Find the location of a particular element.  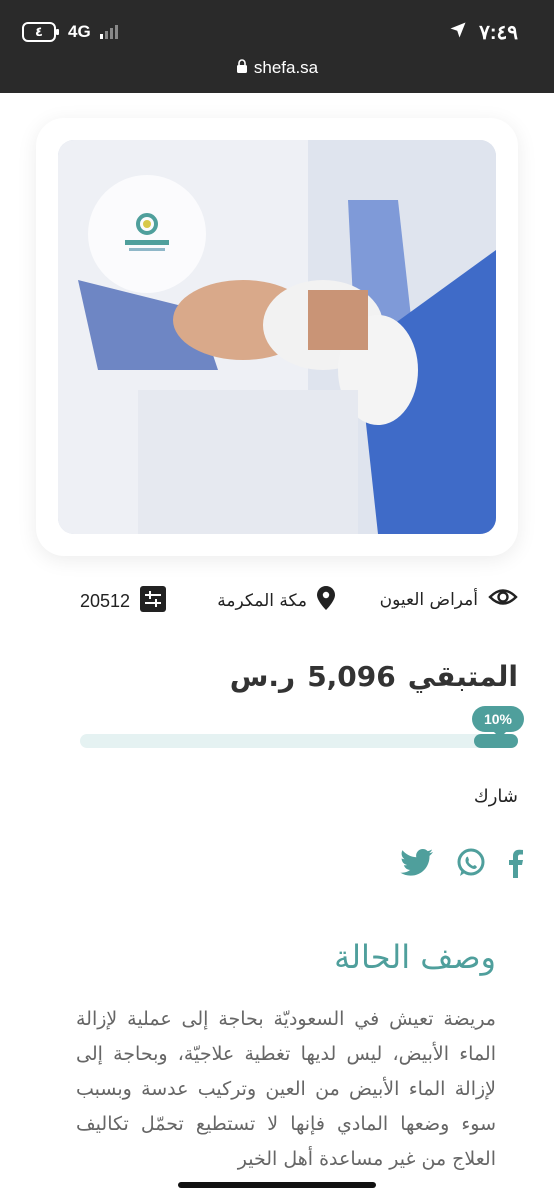

facebook-icon is located at coordinates (516, 863).